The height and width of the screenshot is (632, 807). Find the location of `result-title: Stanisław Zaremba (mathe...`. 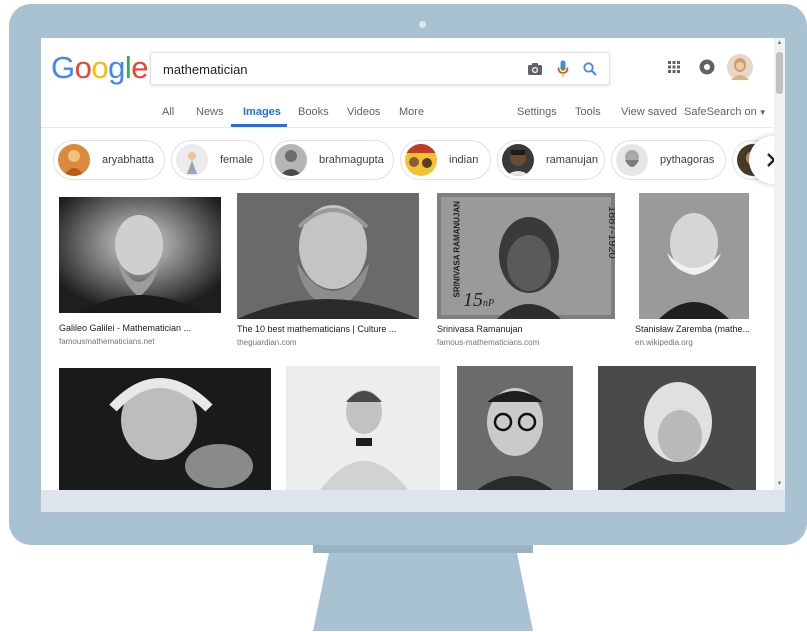

result-title: Stanisław Zaremba (mathe... is located at coordinates (696, 329).